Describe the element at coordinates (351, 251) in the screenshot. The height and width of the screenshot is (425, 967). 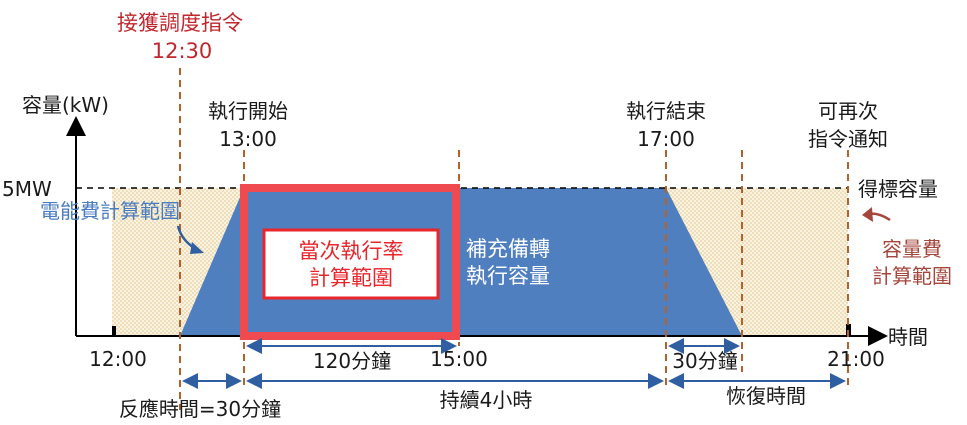
I see `execution-rate-label-1: 當次執行率` at that location.